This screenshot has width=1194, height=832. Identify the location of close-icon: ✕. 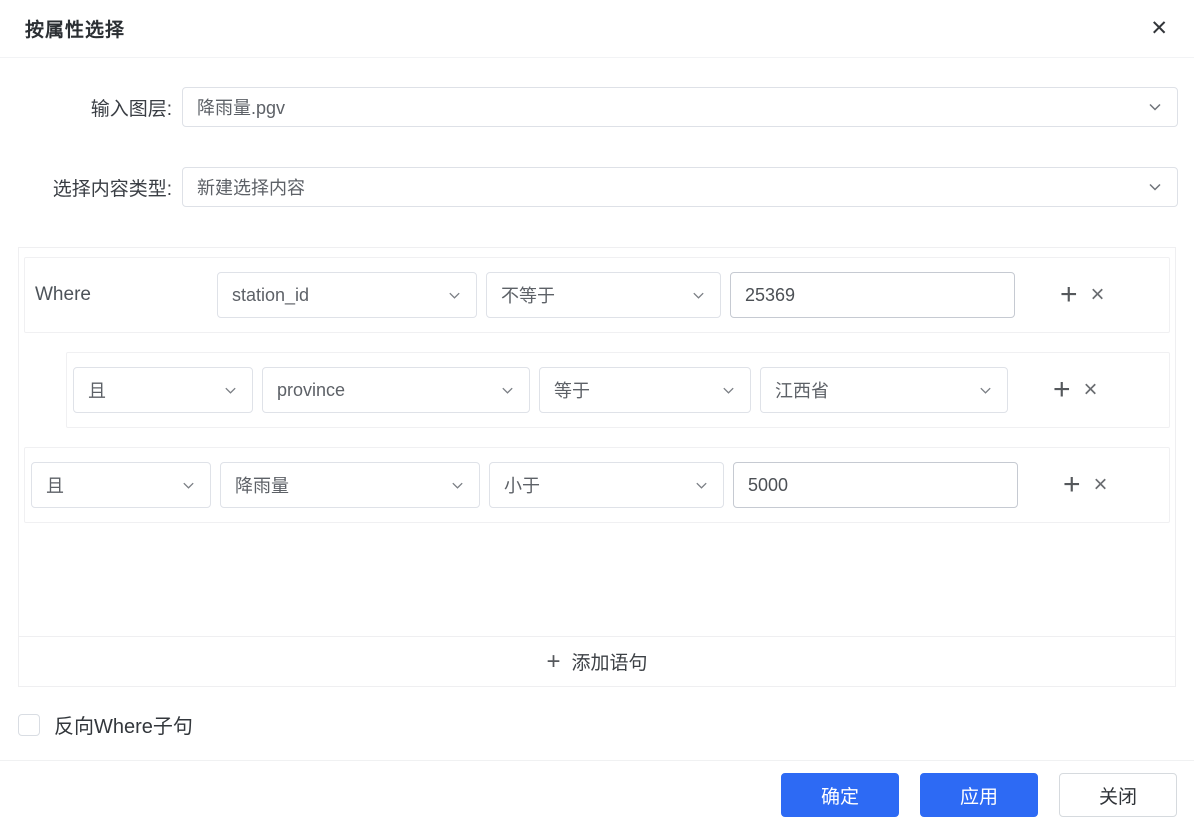
(1159, 28).